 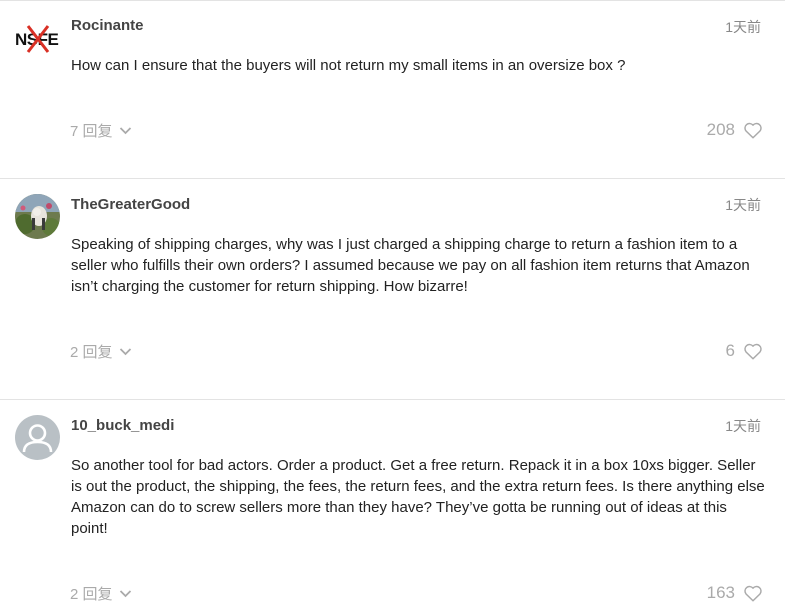 I want to click on avatar-photo, so click(x=37, y=216).